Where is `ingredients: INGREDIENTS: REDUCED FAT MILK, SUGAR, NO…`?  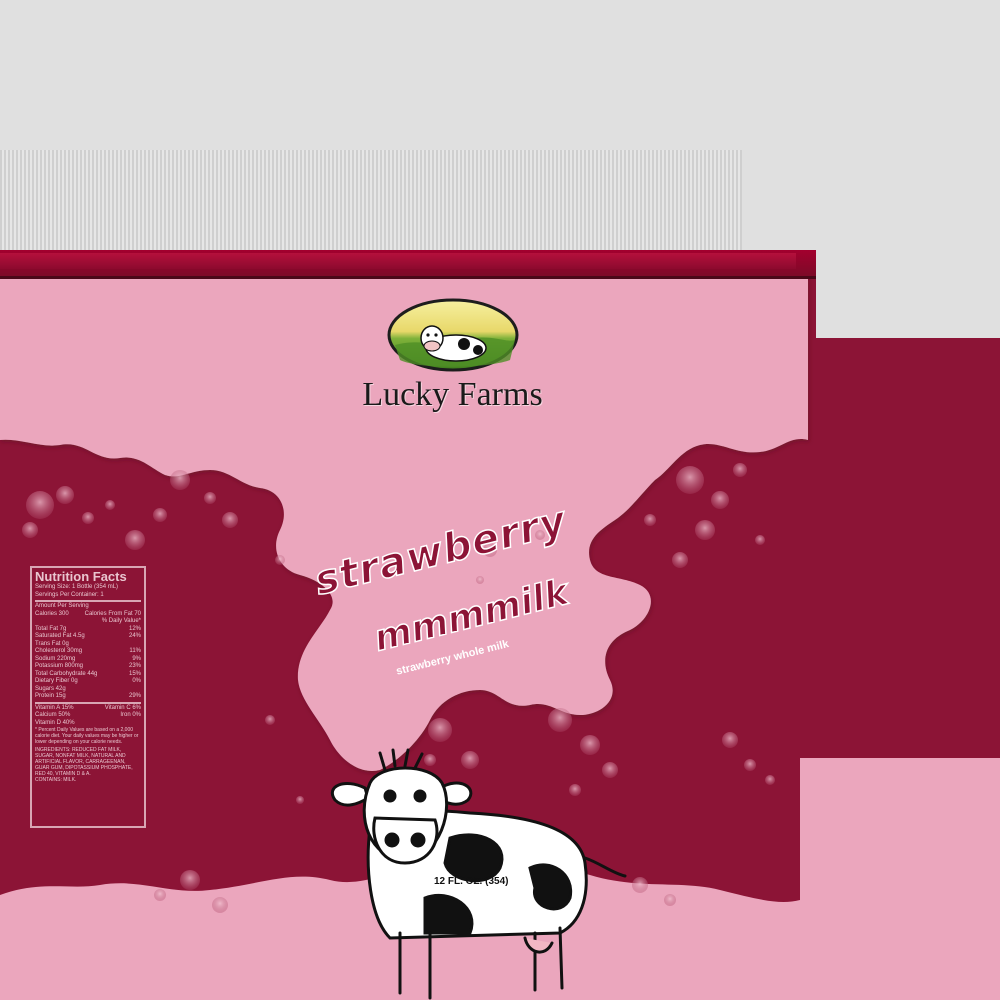 ingredients: INGREDIENTS: REDUCED FAT MILK, SUGAR, NO… is located at coordinates (84, 762).